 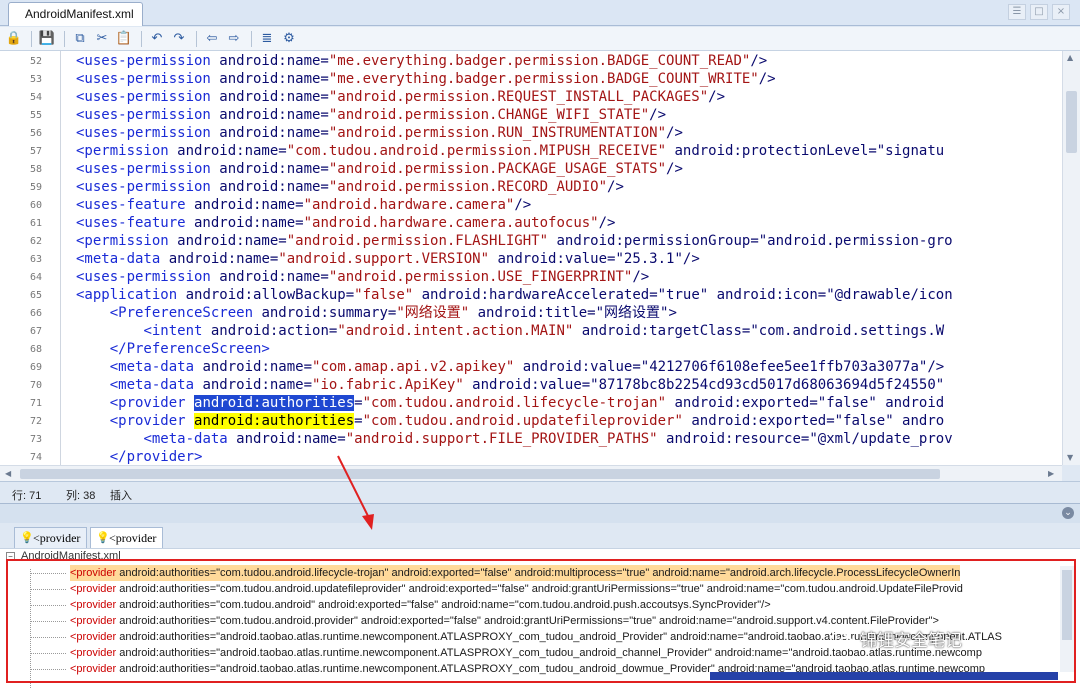 I want to click on scroll-left-icon: ◀, so click(x=8, y=473).